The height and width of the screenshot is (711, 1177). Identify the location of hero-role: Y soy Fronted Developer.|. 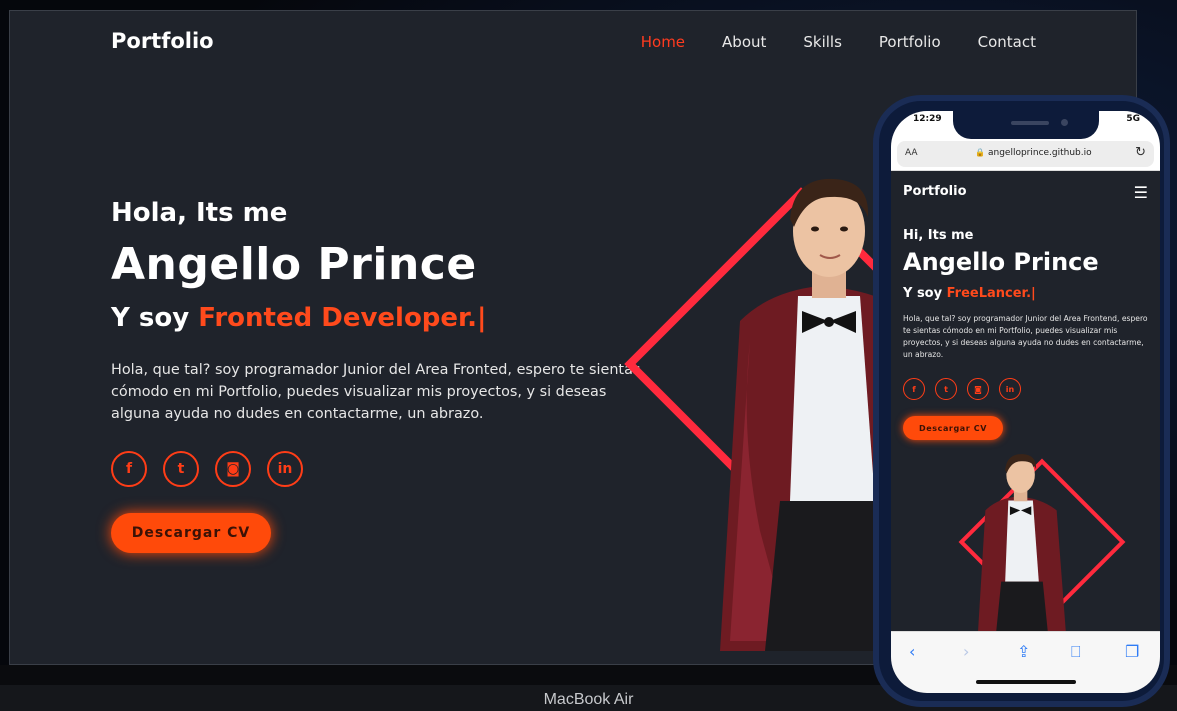
(299, 318).